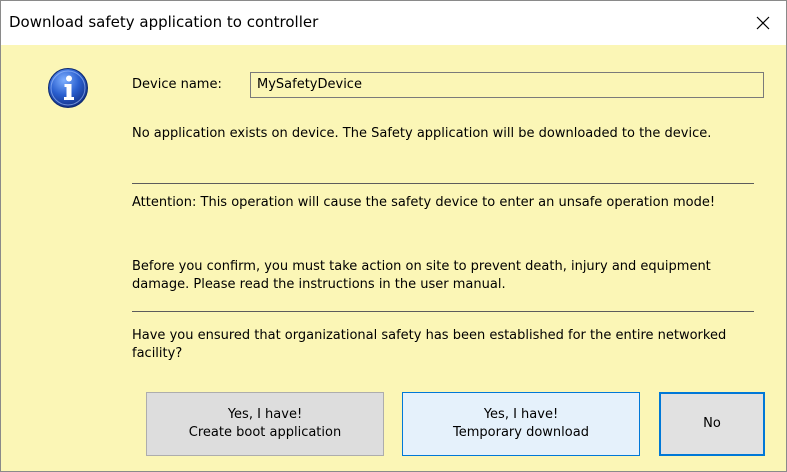 This screenshot has width=787, height=472. I want to click on info-icon, so click(68, 88).